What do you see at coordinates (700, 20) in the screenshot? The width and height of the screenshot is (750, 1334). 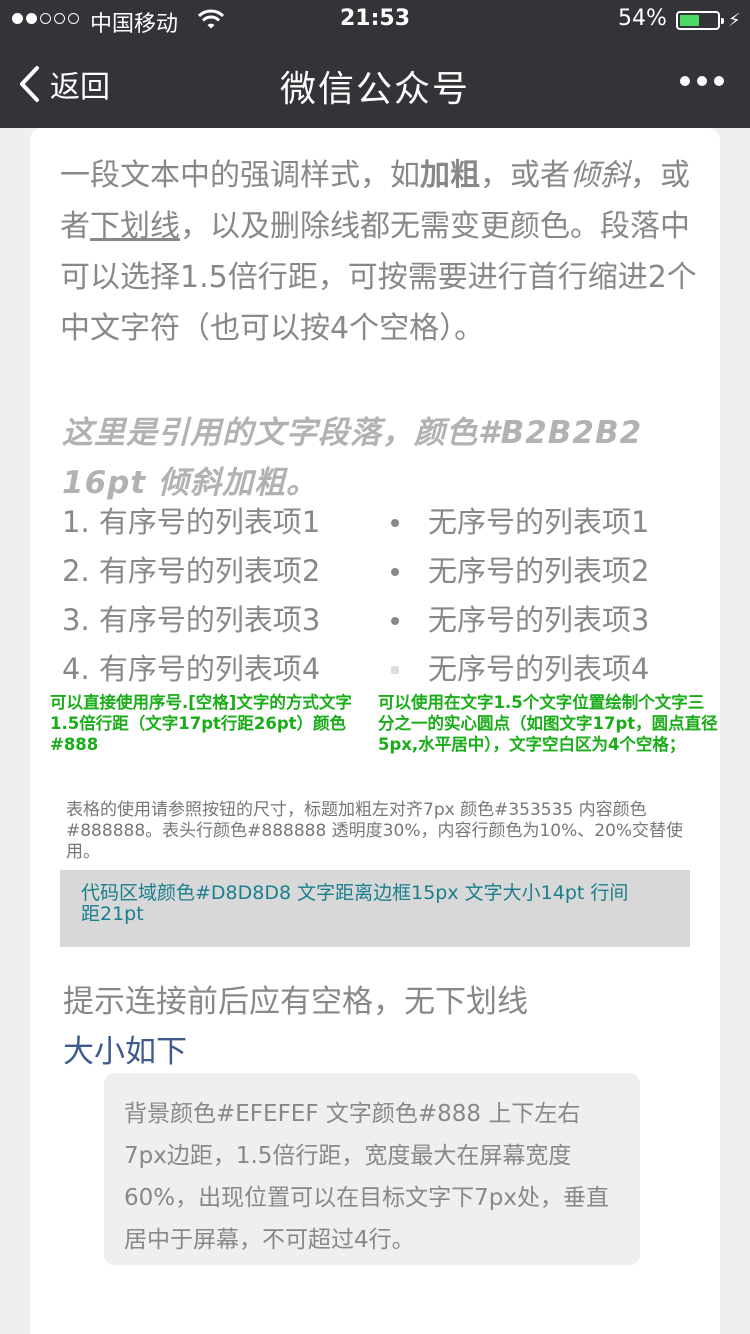 I see `battery-icon` at bounding box center [700, 20].